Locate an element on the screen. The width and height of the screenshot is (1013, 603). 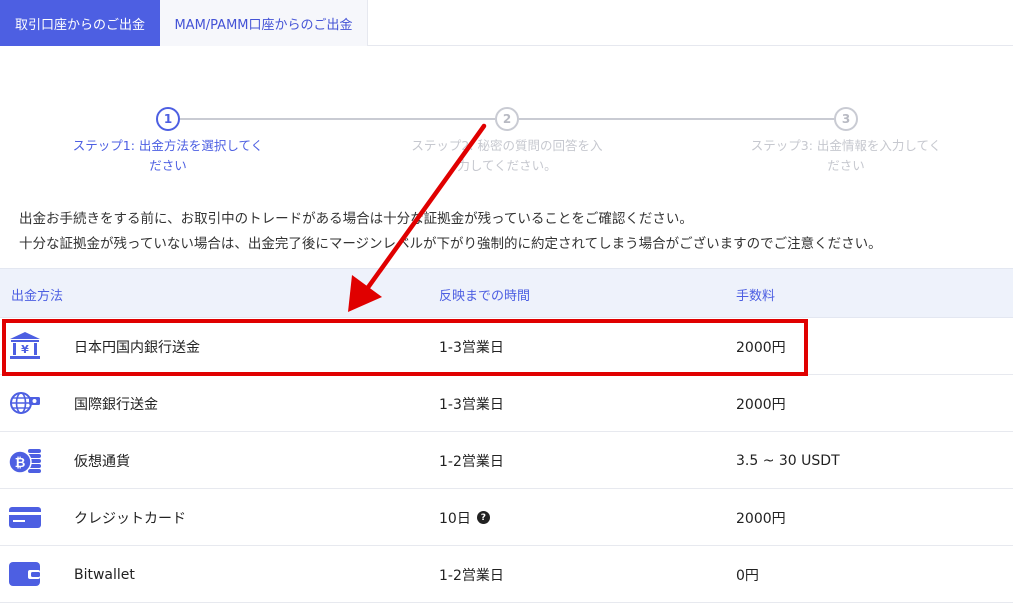
bank-icon: ¥ is located at coordinates (25, 346).